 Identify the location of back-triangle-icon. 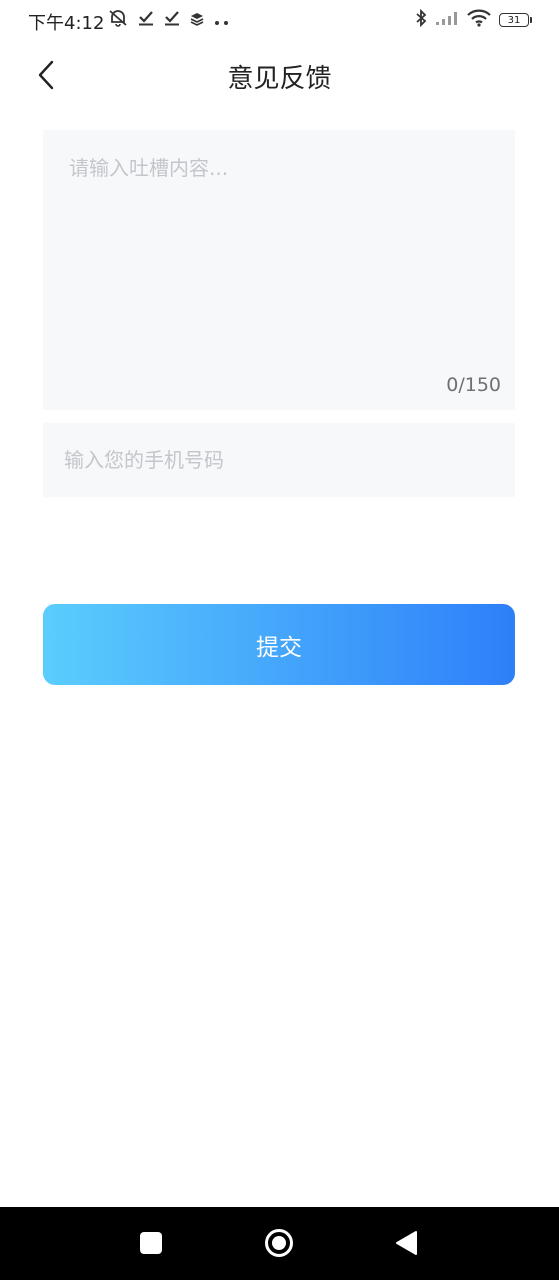
(406, 1243).